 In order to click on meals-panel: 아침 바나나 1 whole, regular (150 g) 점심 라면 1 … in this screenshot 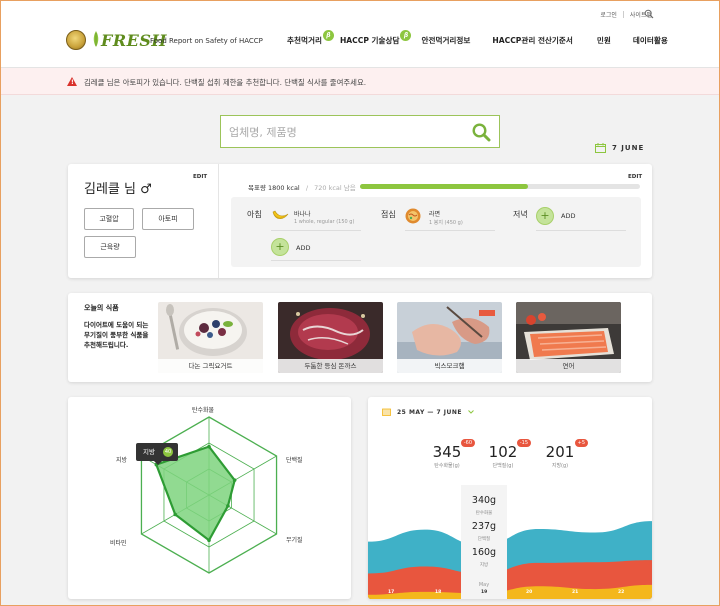, I will do `click(436, 232)`.